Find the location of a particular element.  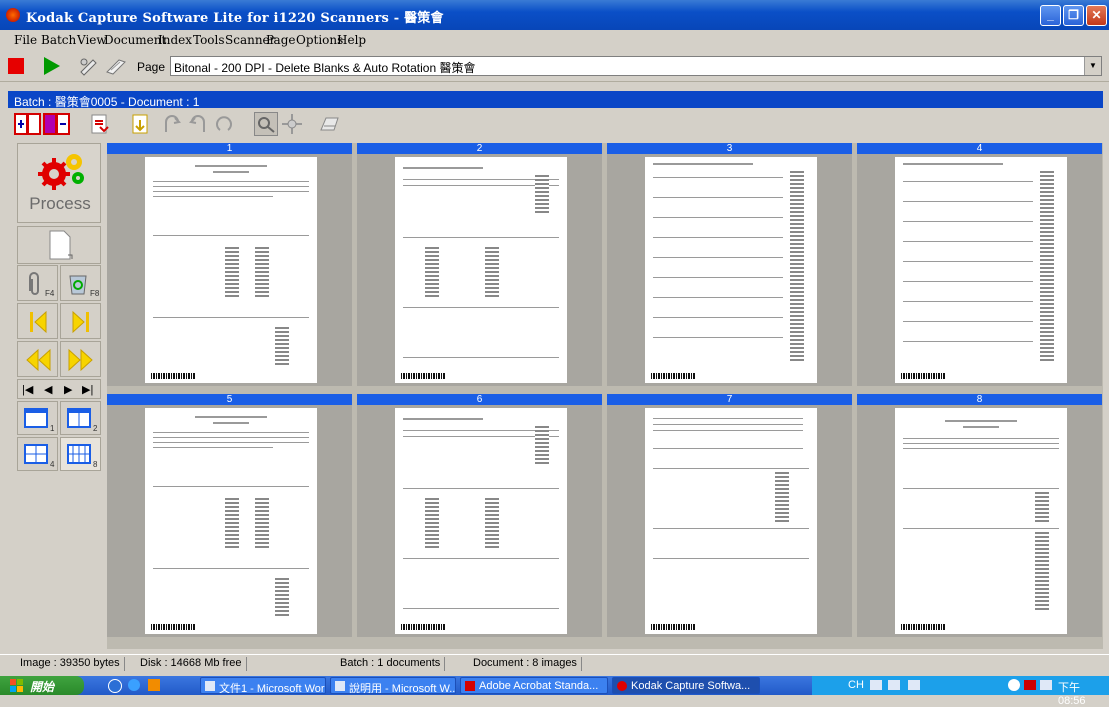

batch-count-status: Batch : 1 documents is located at coordinates (393, 664).